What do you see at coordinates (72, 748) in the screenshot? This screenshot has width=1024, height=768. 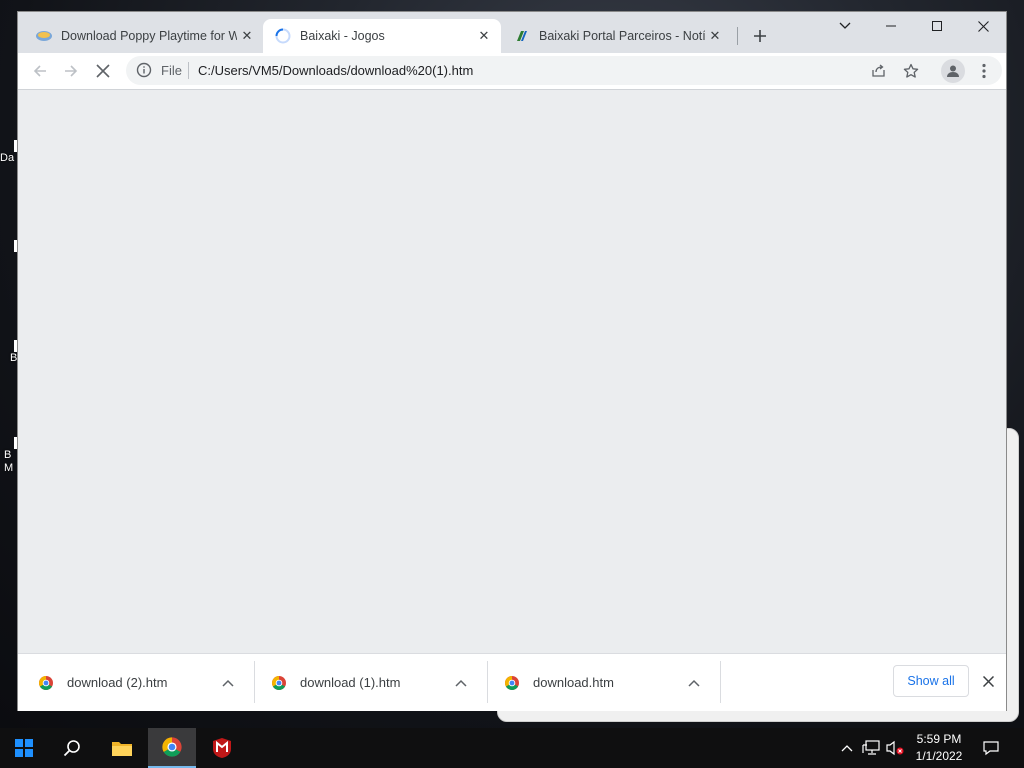 I see `search-icon` at bounding box center [72, 748].